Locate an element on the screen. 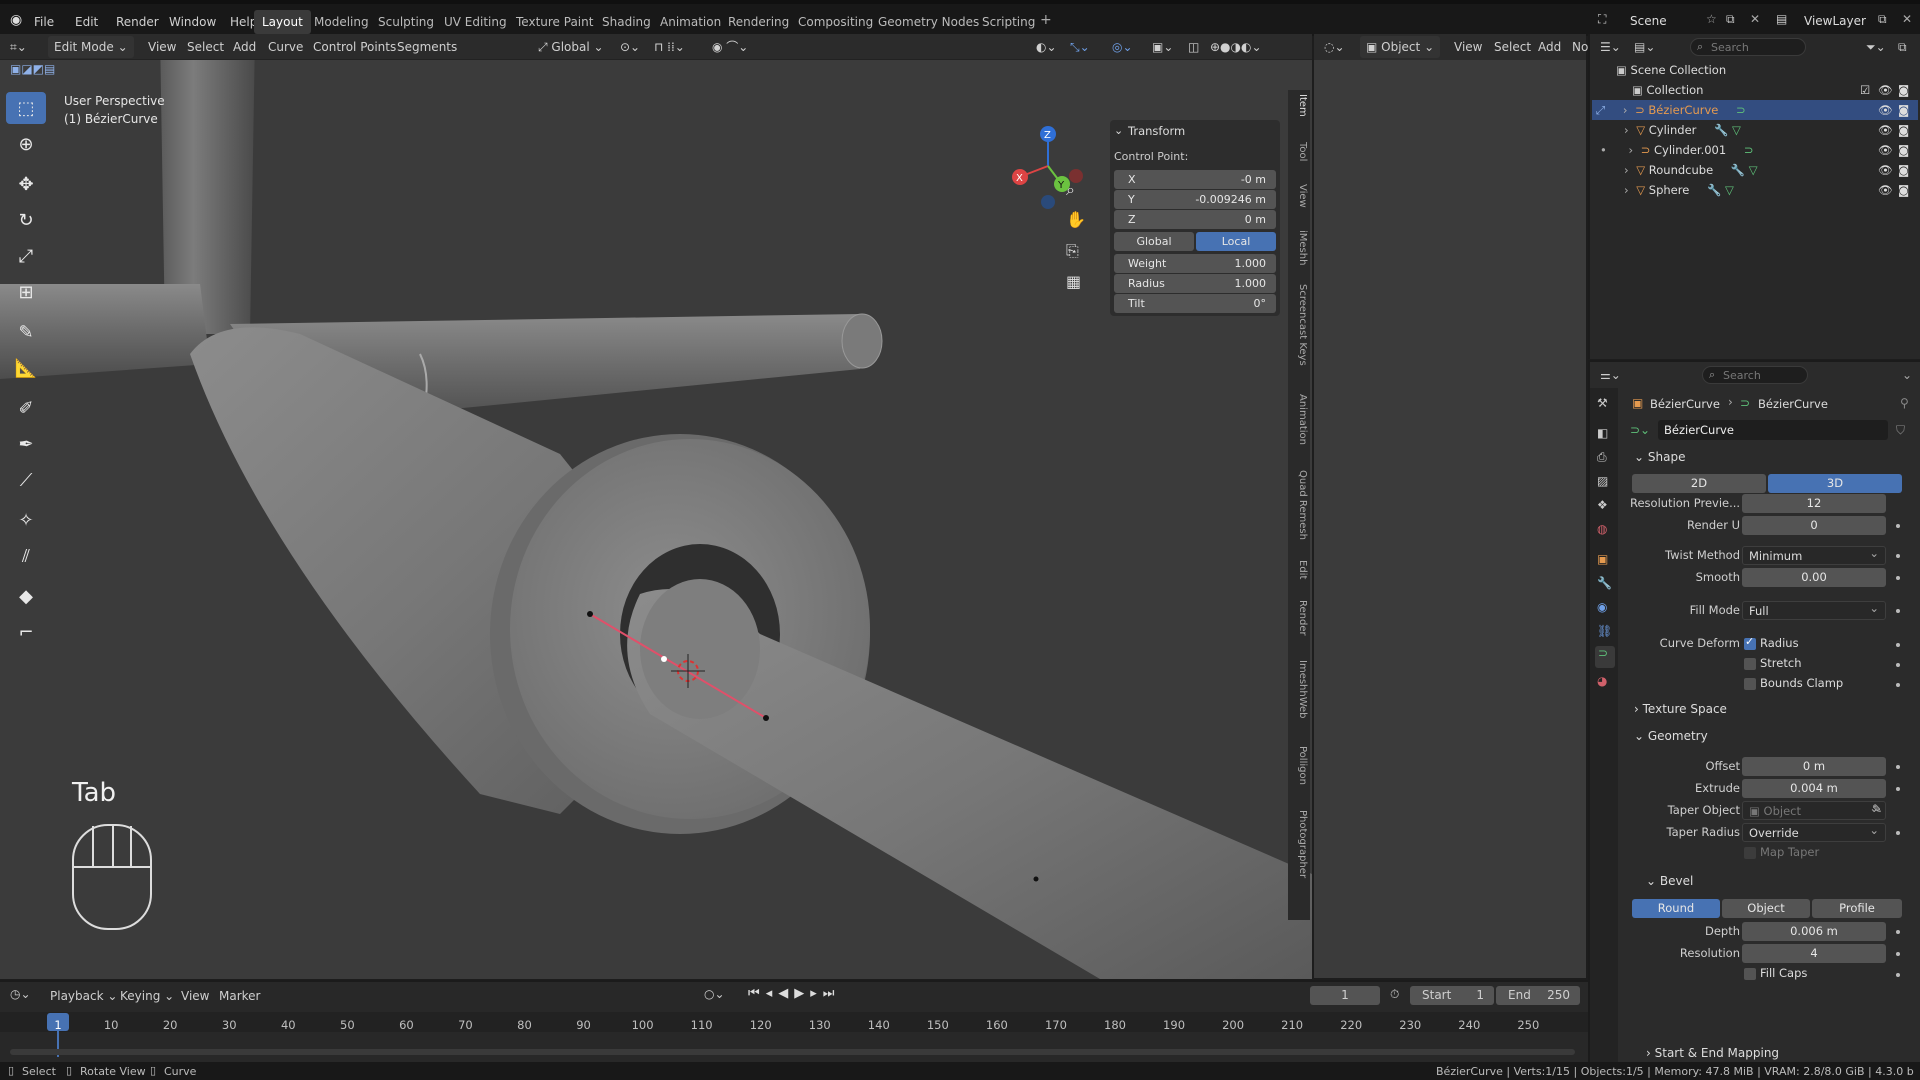 The width and height of the screenshot is (1920, 1080). texture-space-section-header: › Texture Space is located at coordinates (1680, 709).